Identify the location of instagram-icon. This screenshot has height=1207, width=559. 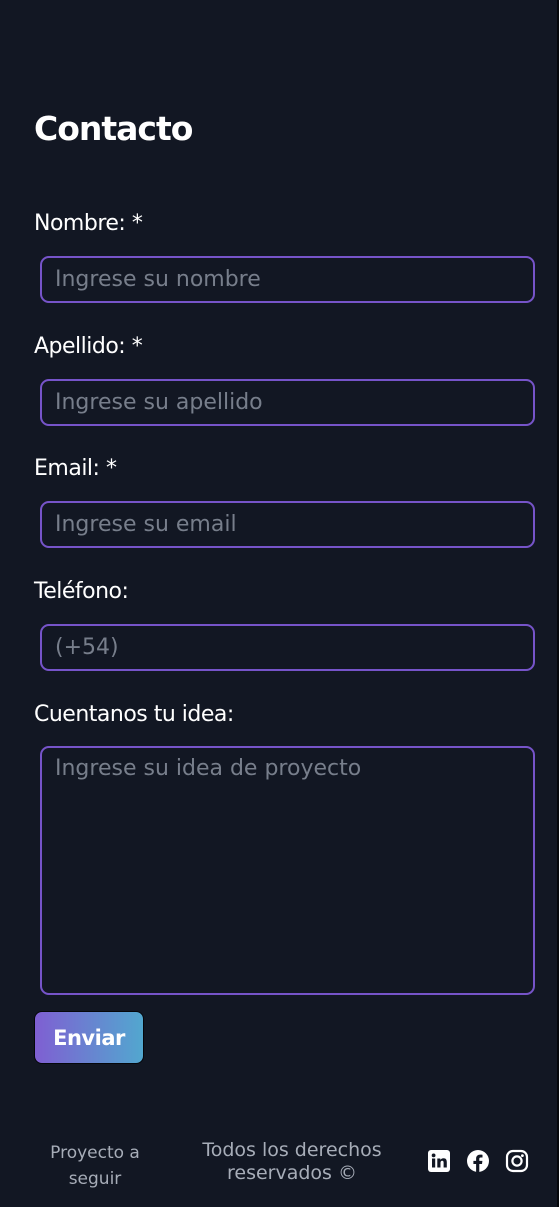
(517, 1161).